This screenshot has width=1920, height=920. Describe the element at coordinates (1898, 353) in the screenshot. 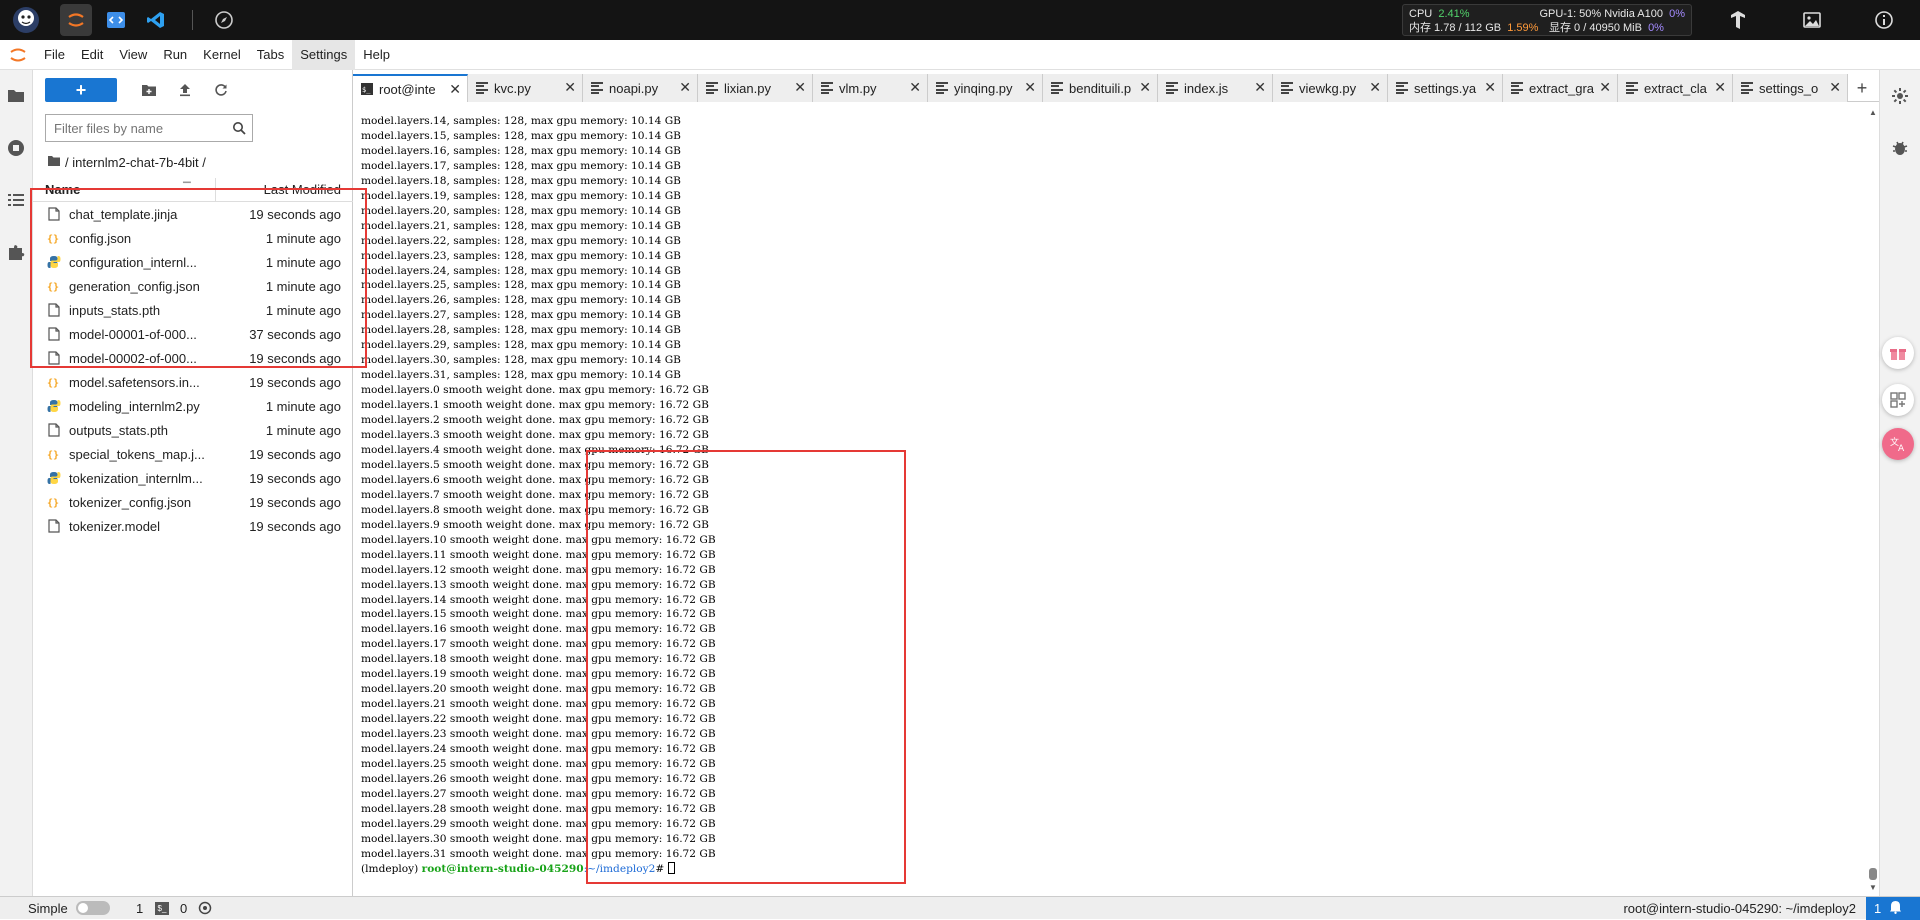

I see `gift-icon` at that location.